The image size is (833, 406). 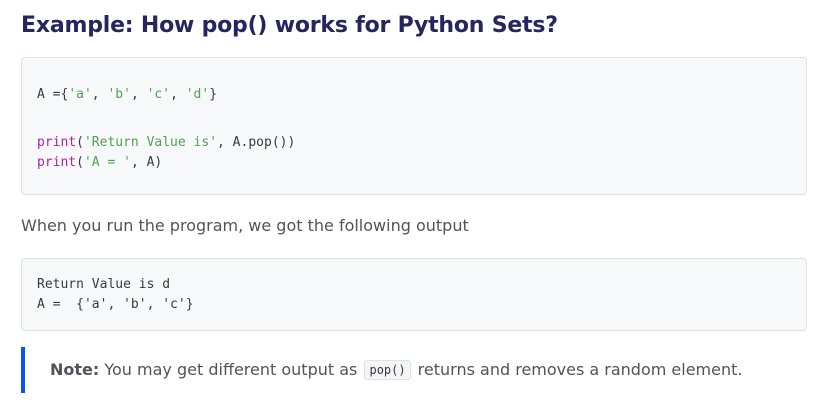 I want to click on note-text-before: You may get different output as, so click(x=231, y=369).